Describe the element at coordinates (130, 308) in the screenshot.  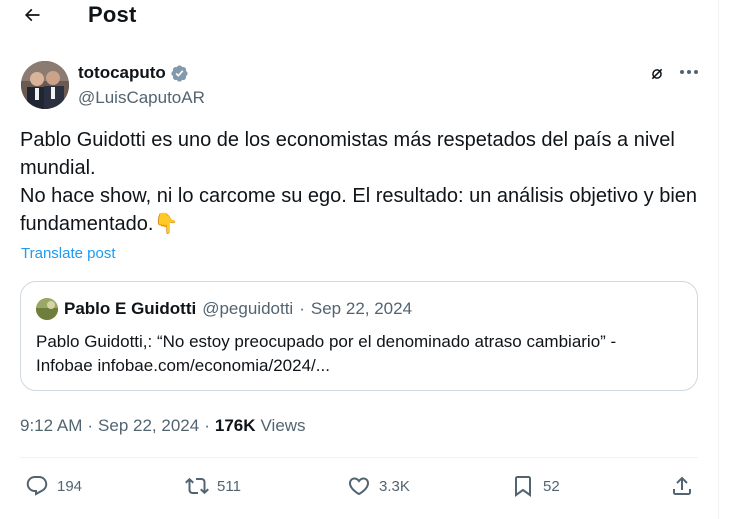
I see `quoted-author-name: Pablo E Guidotti` at that location.